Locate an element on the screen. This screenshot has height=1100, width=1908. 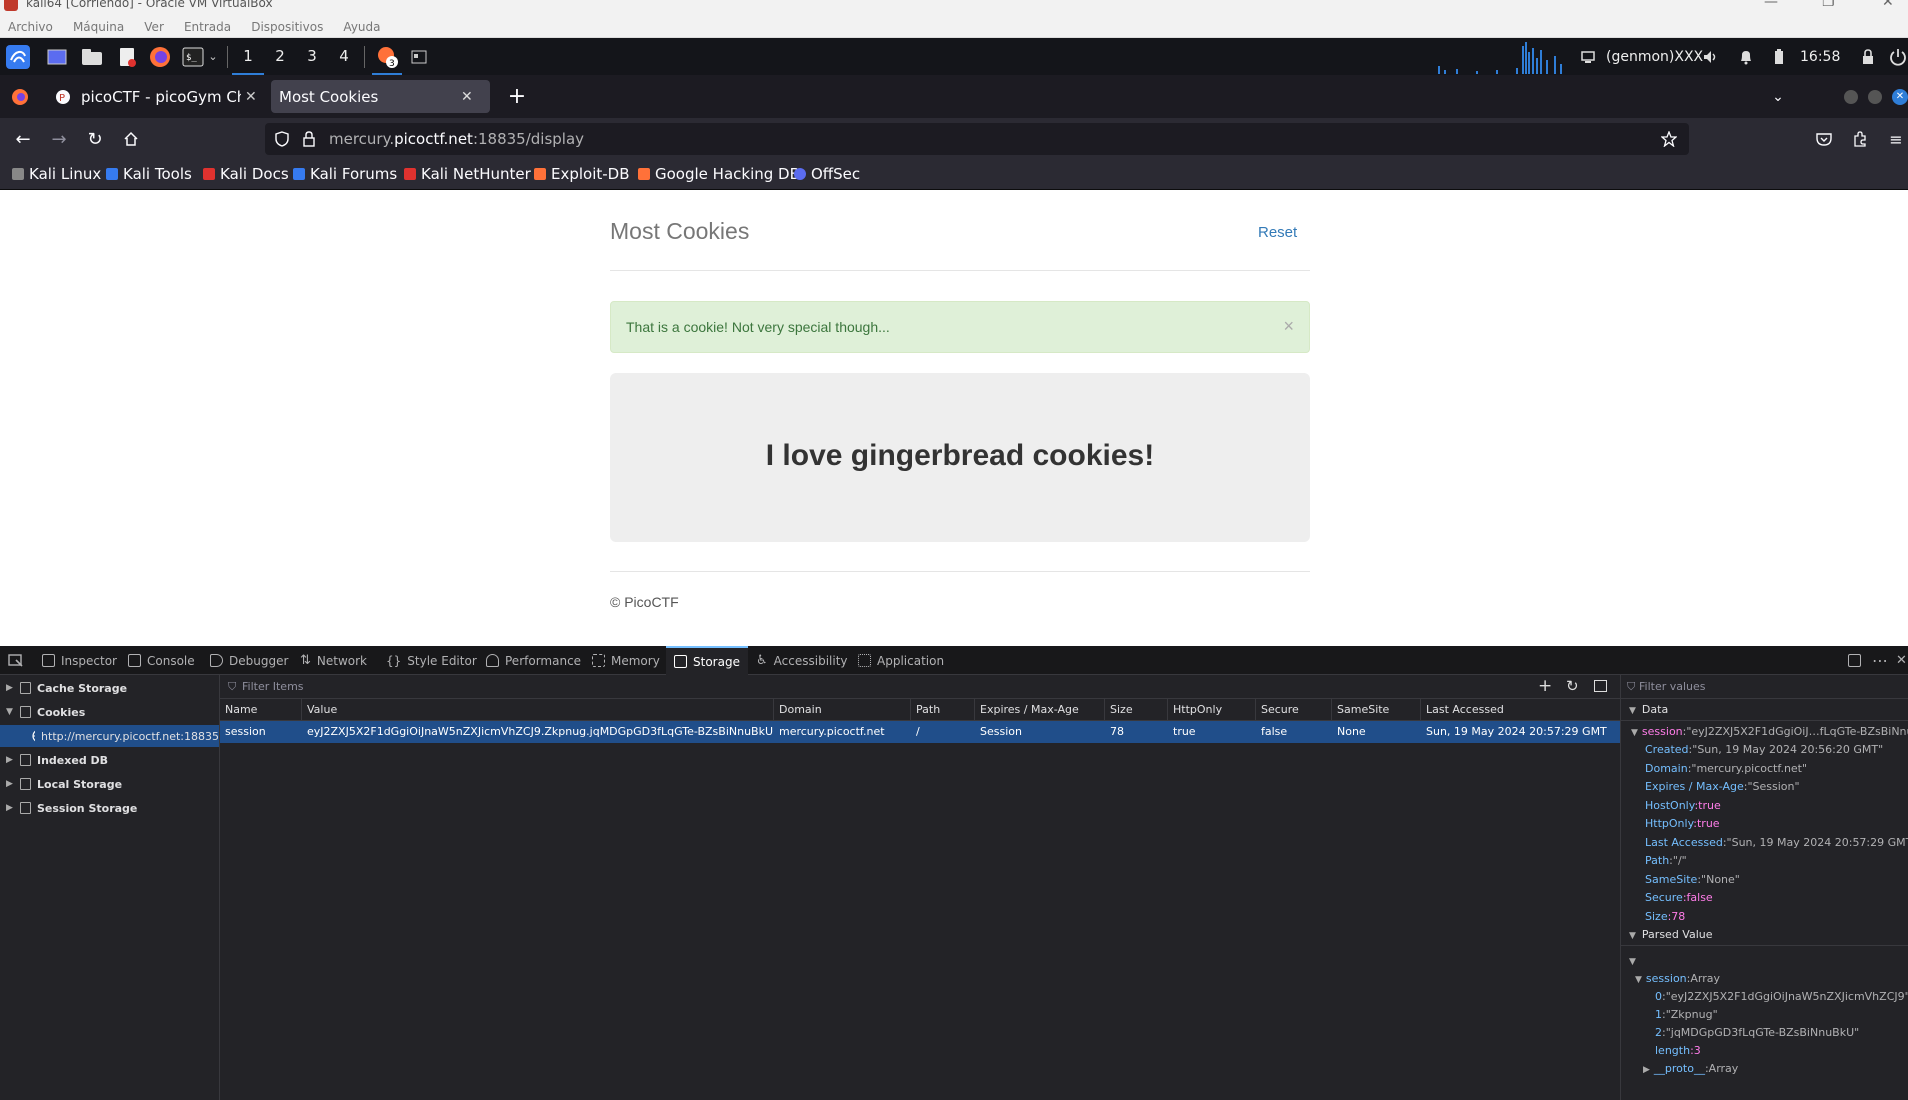
data-section-header: ▼ Data is located at coordinates (1764, 710).